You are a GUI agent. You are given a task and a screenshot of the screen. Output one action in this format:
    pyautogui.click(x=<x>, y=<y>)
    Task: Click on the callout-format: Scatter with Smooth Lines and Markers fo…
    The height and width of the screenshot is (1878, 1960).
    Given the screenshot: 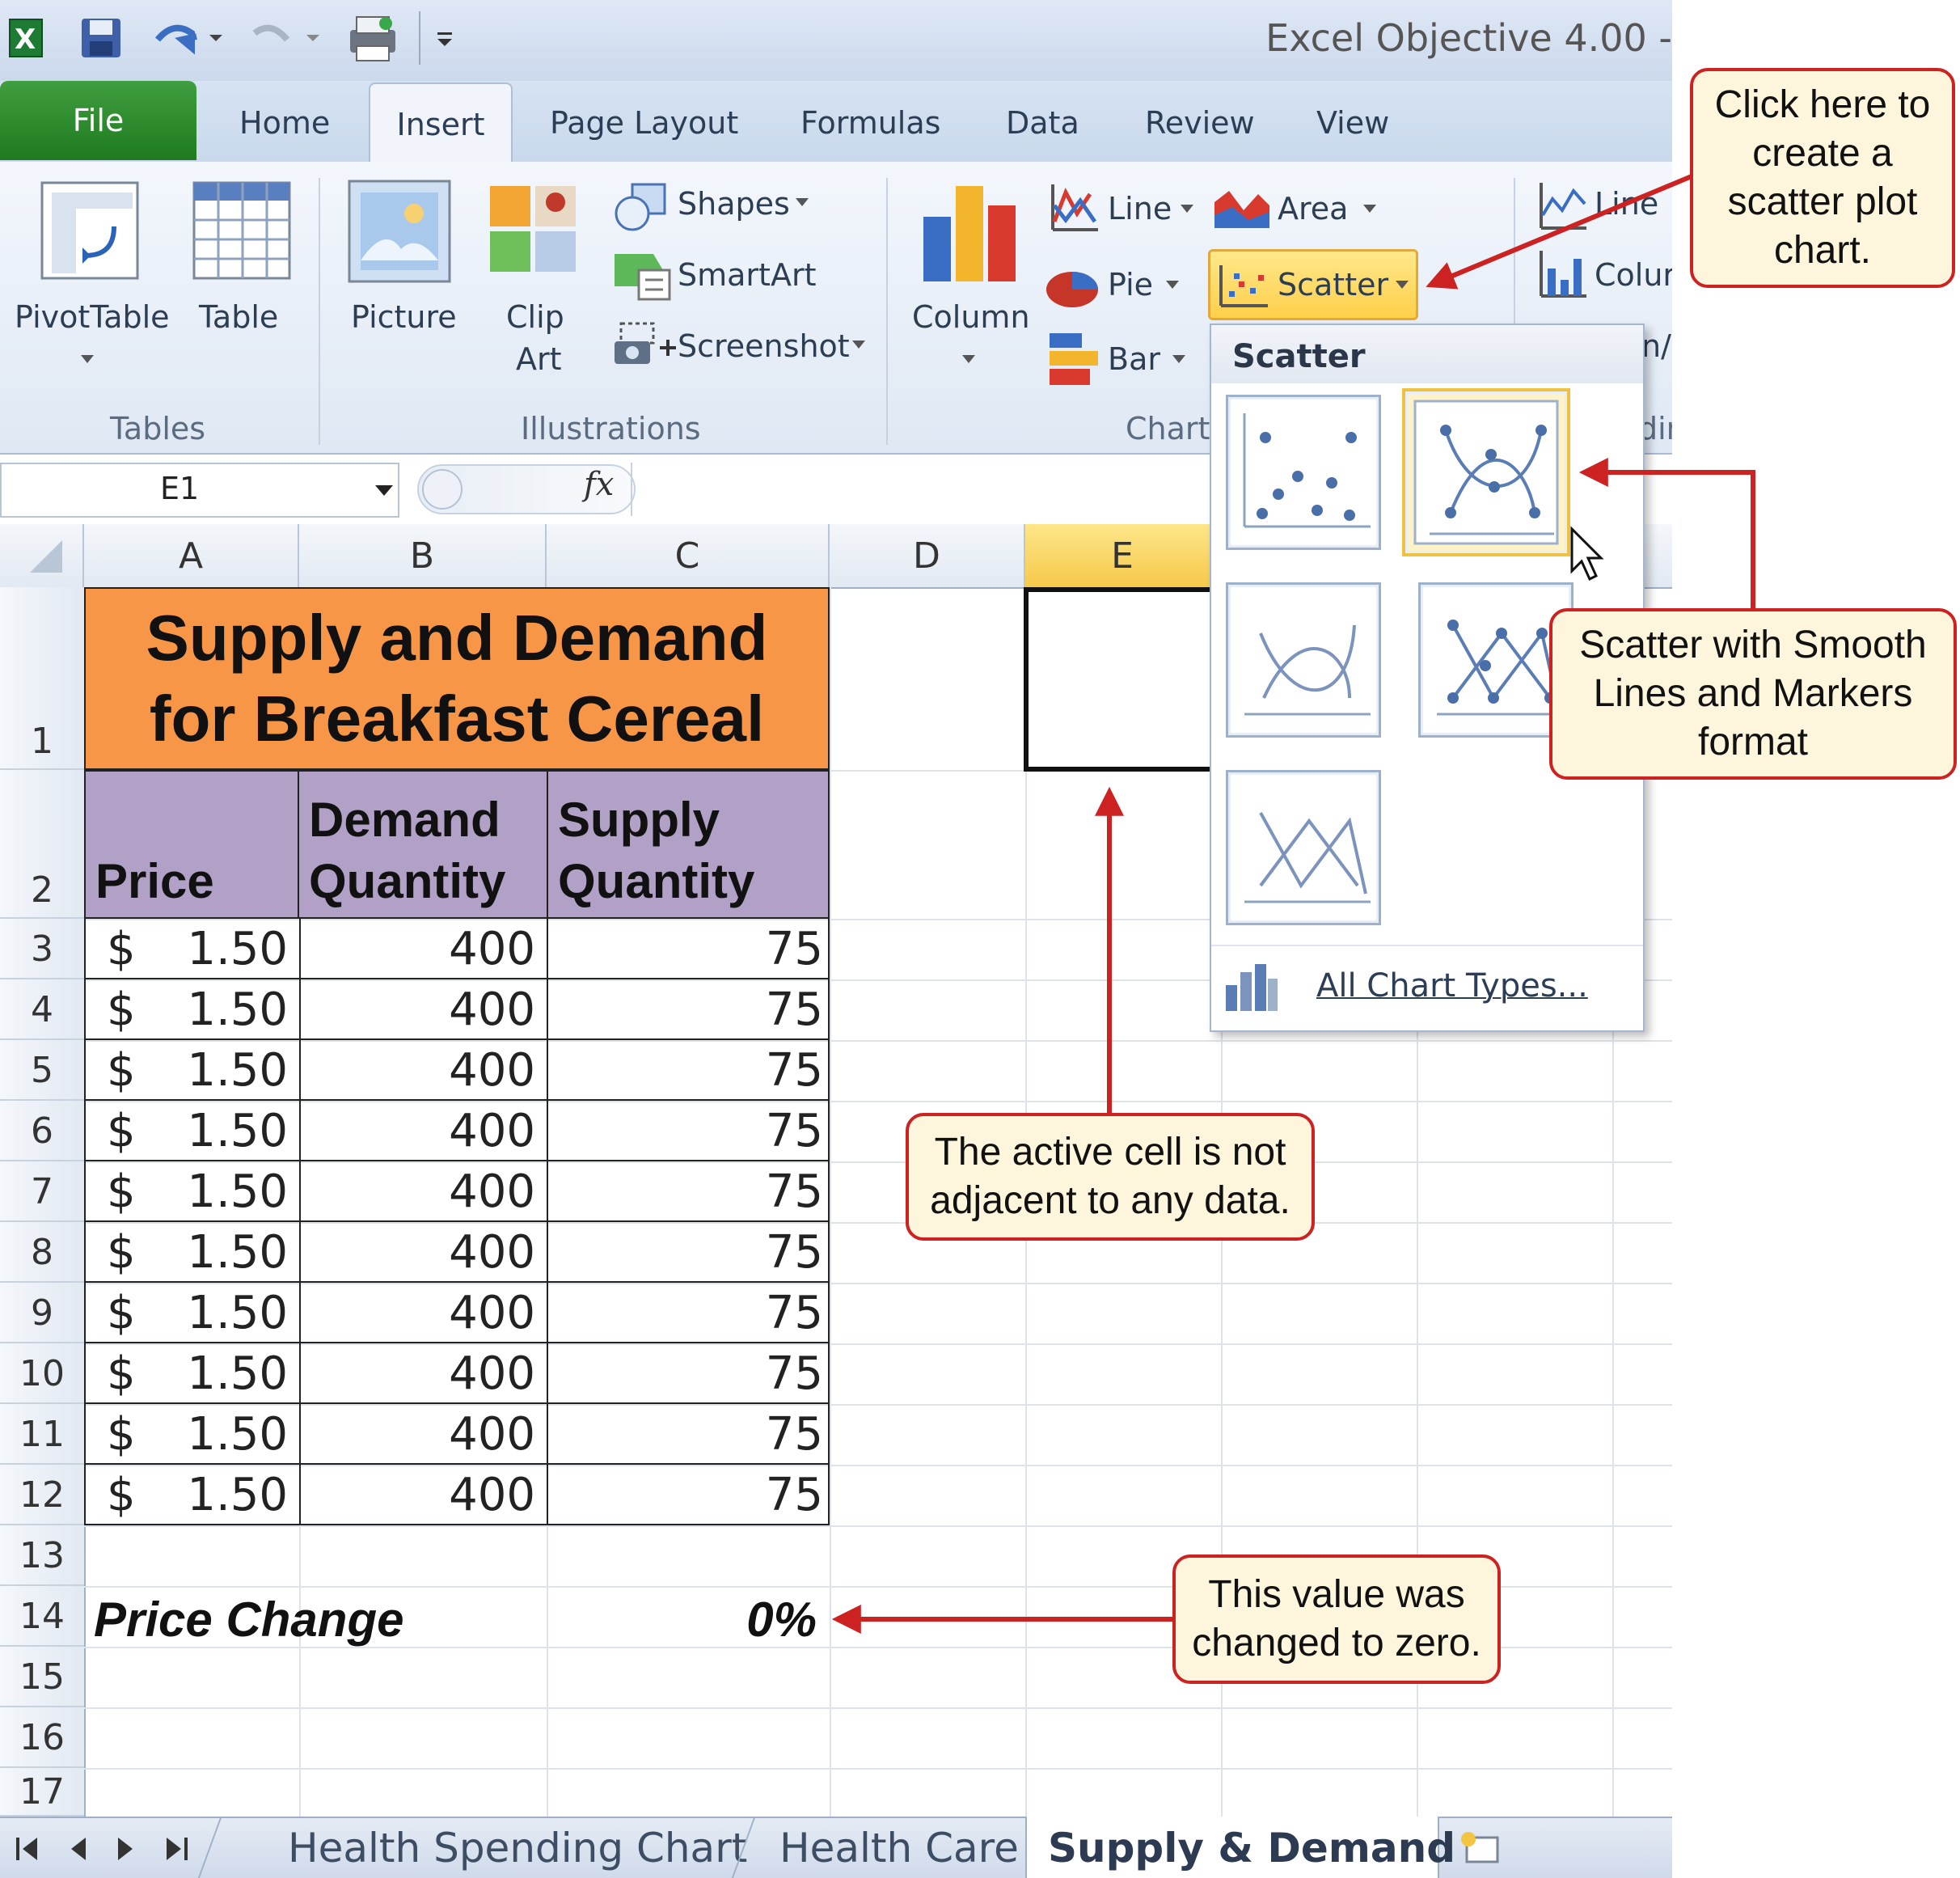 What is the action you would take?
    pyautogui.click(x=1753, y=694)
    